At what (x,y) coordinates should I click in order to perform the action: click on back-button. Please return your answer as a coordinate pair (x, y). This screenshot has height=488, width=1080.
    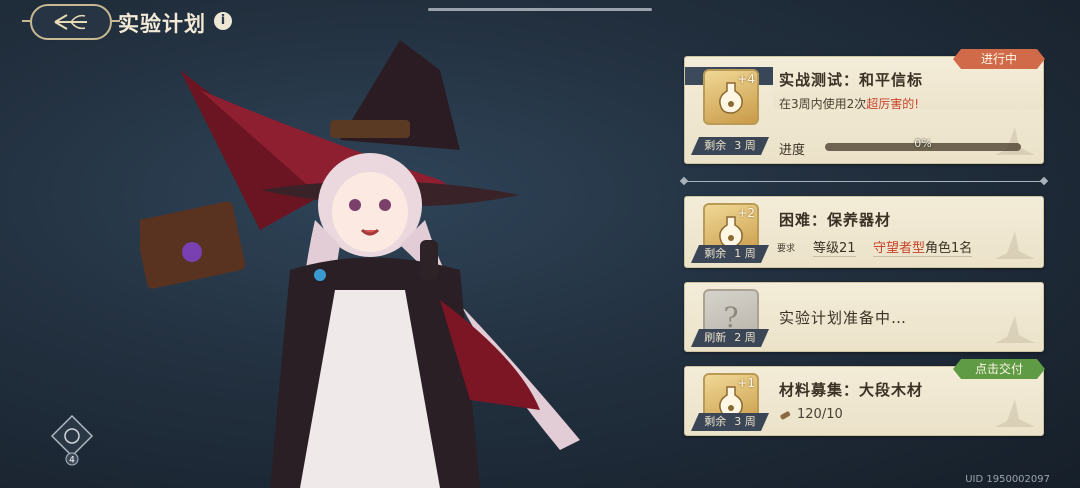
    Looking at the image, I should click on (71, 22).